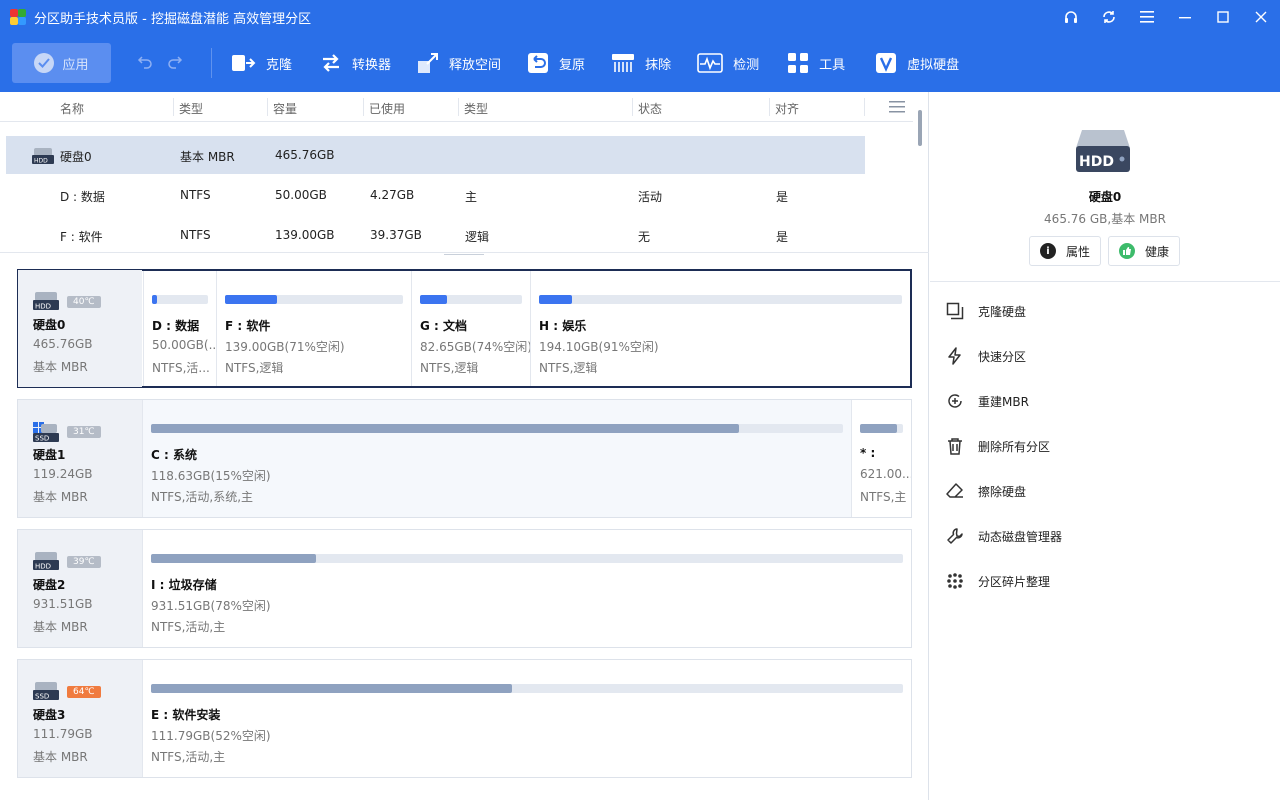 The image size is (1280, 800). I want to click on title-bar: 分区助手技术员版 - 挖掘磁盘潜能 高效管理分区, so click(640, 17).